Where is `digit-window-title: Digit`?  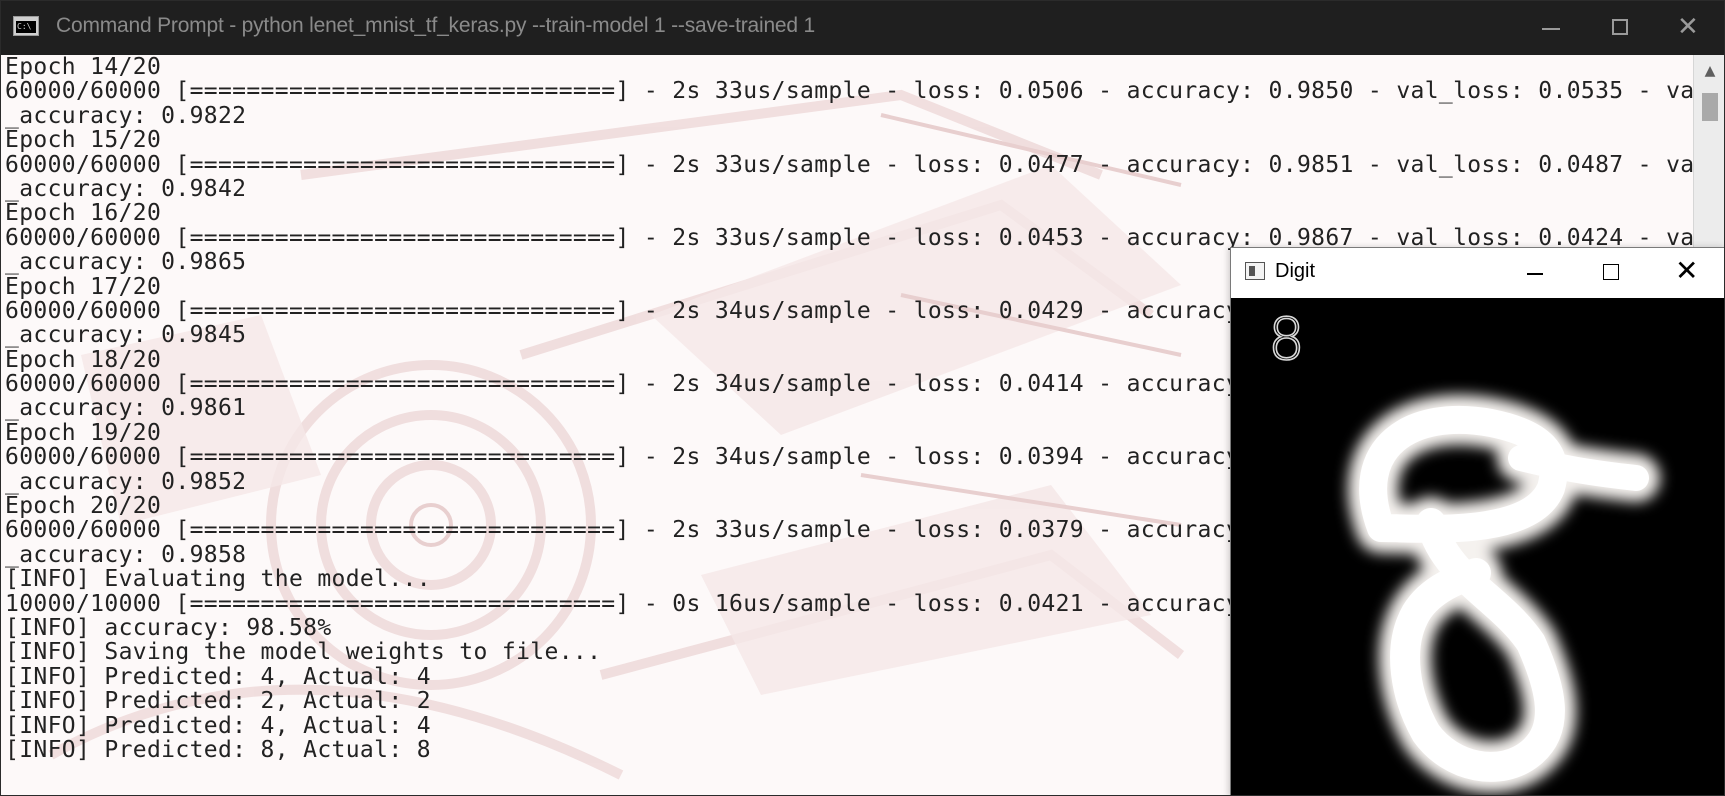
digit-window-title: Digit is located at coordinates (1295, 271).